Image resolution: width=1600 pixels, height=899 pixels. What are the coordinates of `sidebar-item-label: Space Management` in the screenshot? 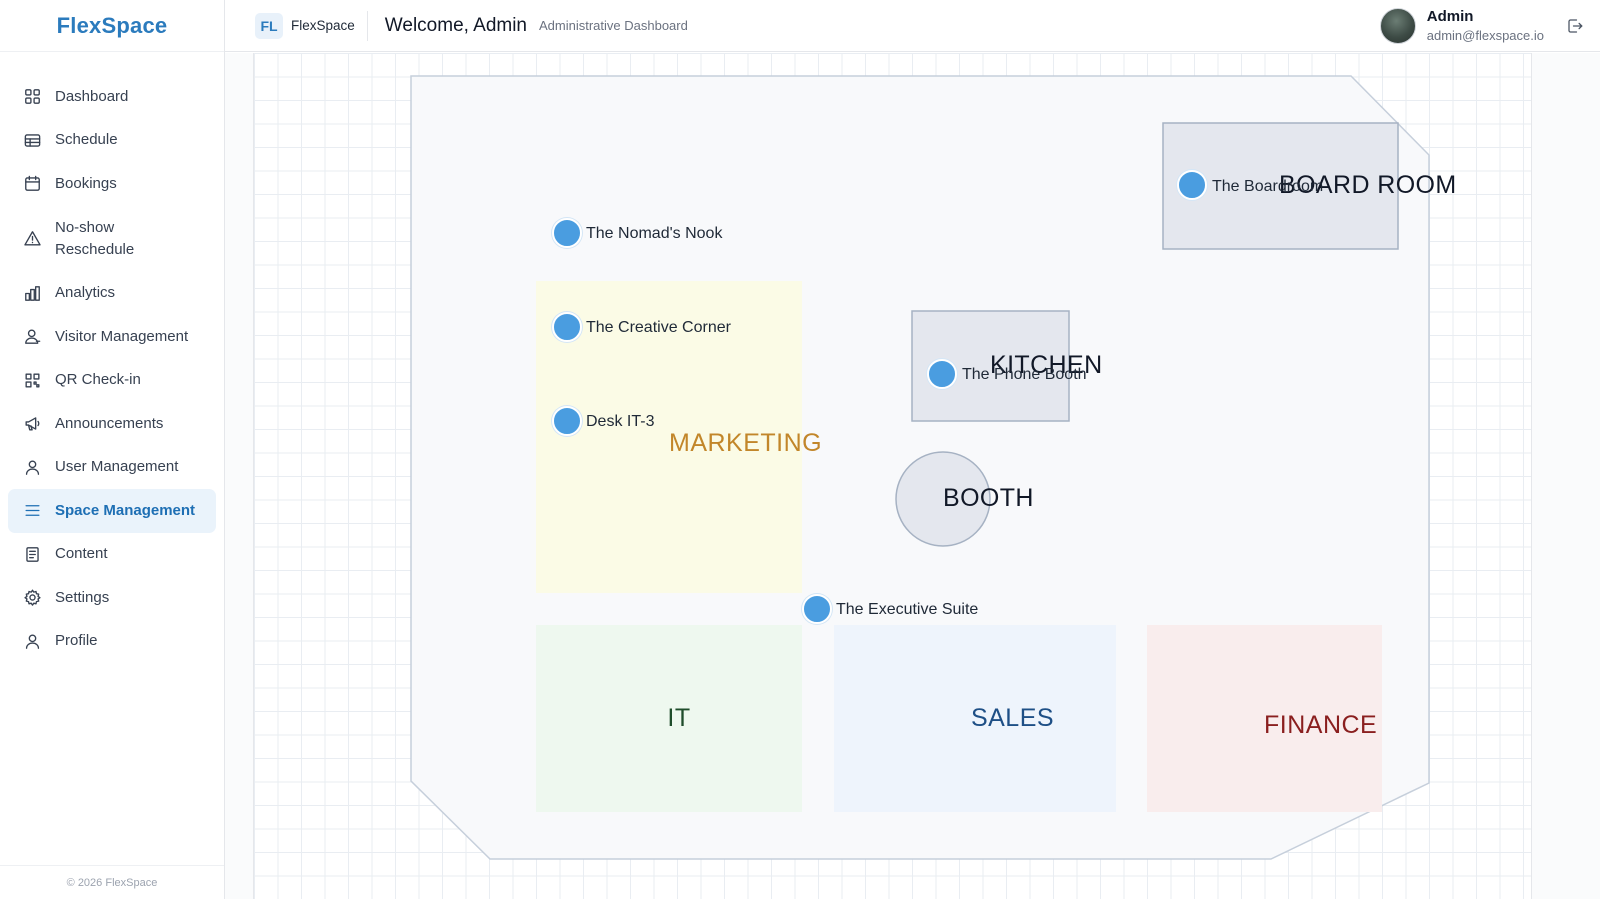 It's located at (125, 510).